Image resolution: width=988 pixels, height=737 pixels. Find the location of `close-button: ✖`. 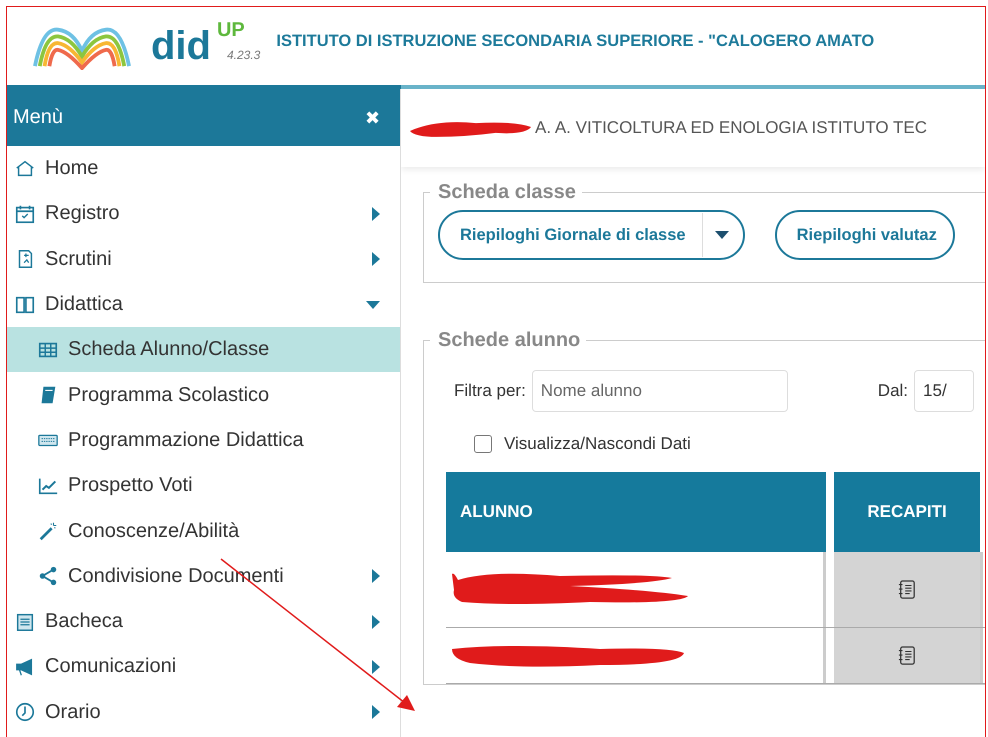

close-button: ✖ is located at coordinates (372, 117).